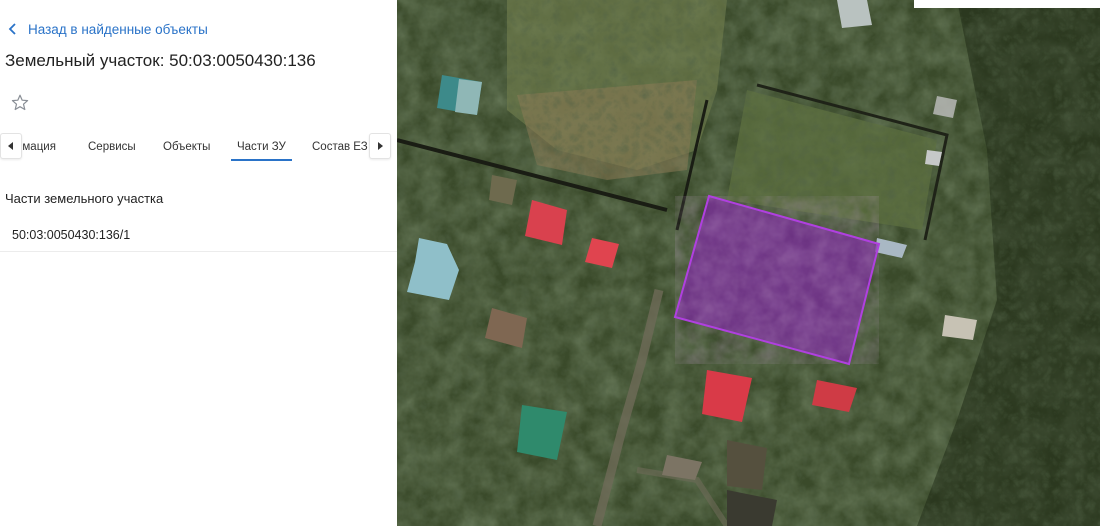 Image resolution: width=1100 pixels, height=526 pixels. I want to click on list-item: 50:03:0050430:136/1, so click(198, 237).